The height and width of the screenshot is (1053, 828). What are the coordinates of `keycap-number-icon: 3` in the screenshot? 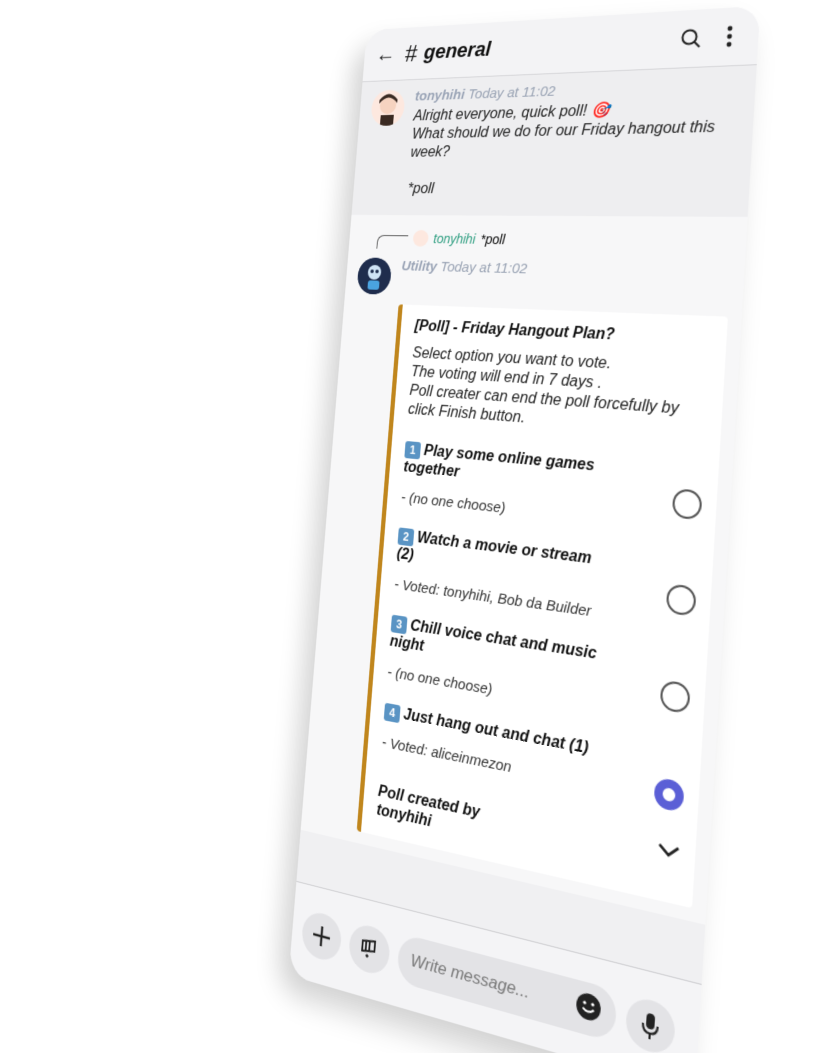 It's located at (399, 625).